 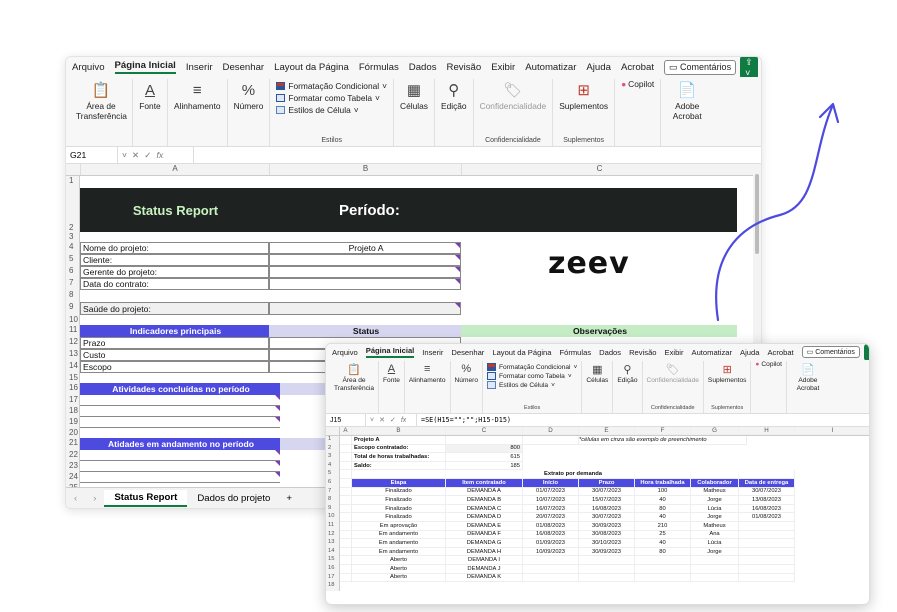 I want to click on cell-entrega: 13/08/2023, so click(x=767, y=500).